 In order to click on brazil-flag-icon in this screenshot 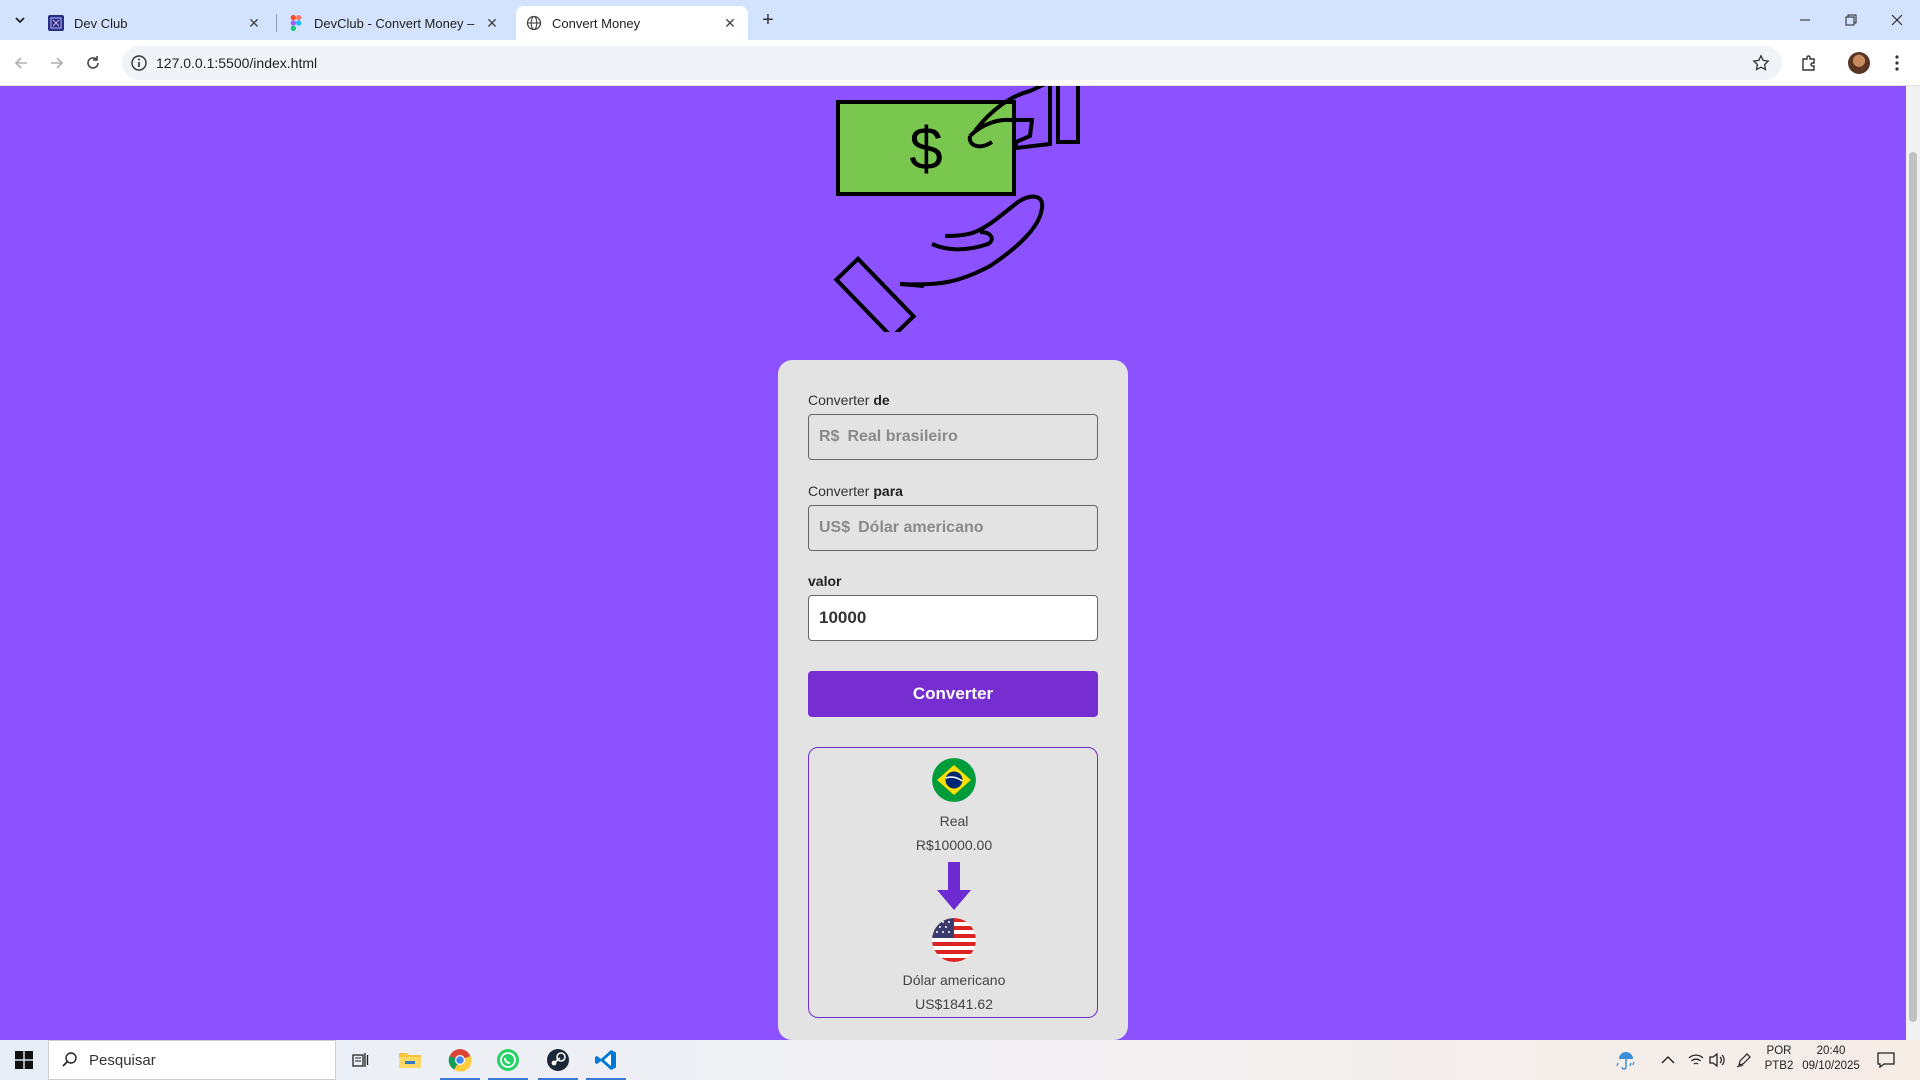, I will do `click(954, 780)`.